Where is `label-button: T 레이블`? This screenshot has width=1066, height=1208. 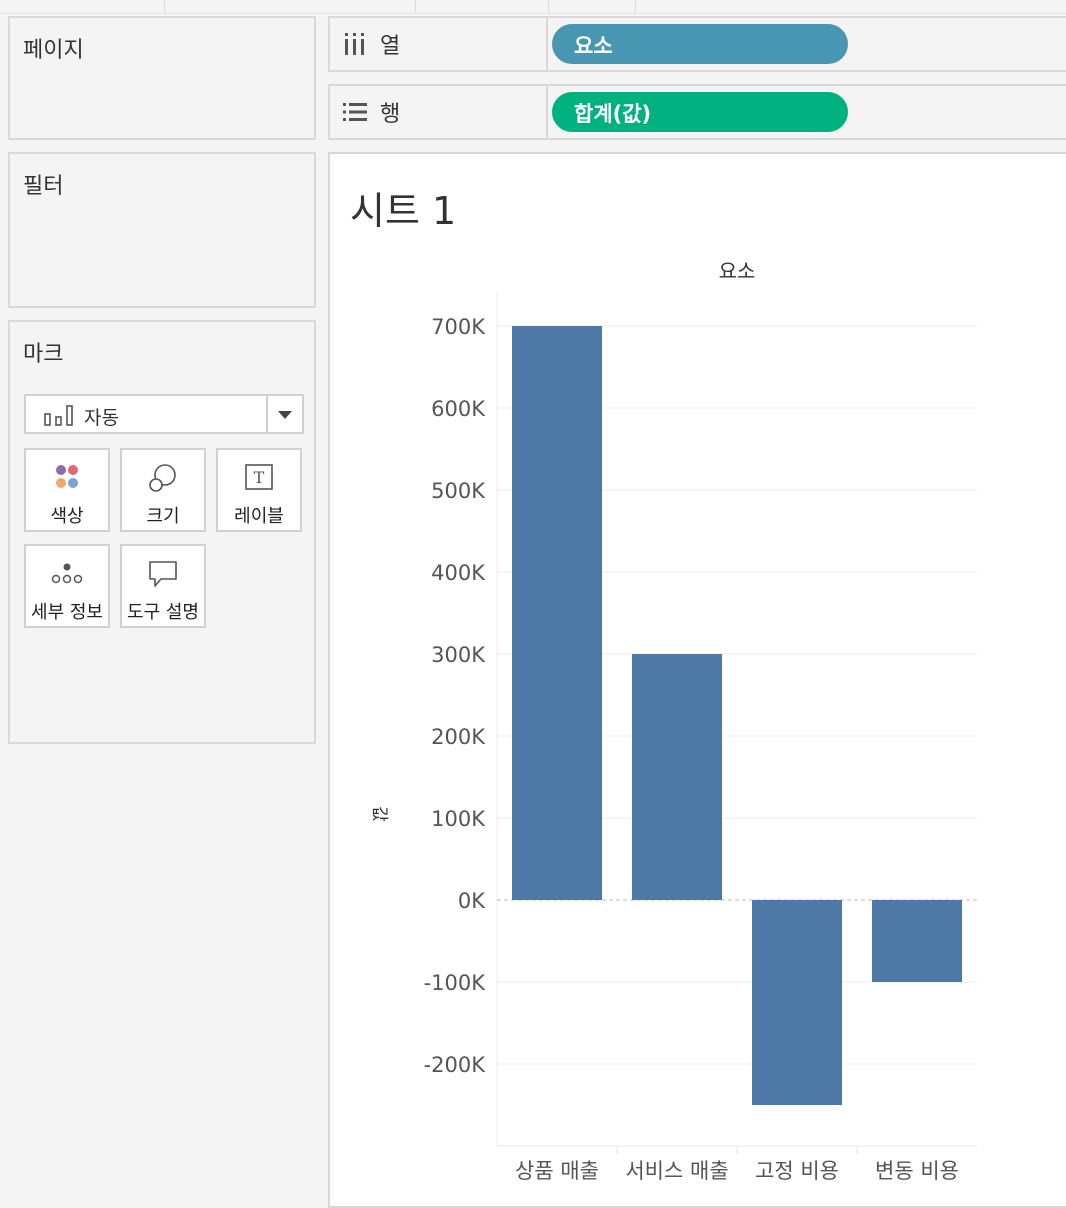
label-button: T 레이블 is located at coordinates (259, 490).